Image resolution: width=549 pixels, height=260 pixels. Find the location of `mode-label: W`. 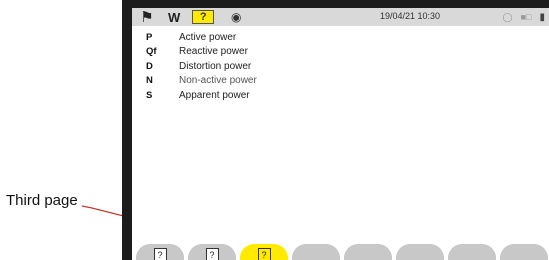

mode-label: W is located at coordinates (174, 17).